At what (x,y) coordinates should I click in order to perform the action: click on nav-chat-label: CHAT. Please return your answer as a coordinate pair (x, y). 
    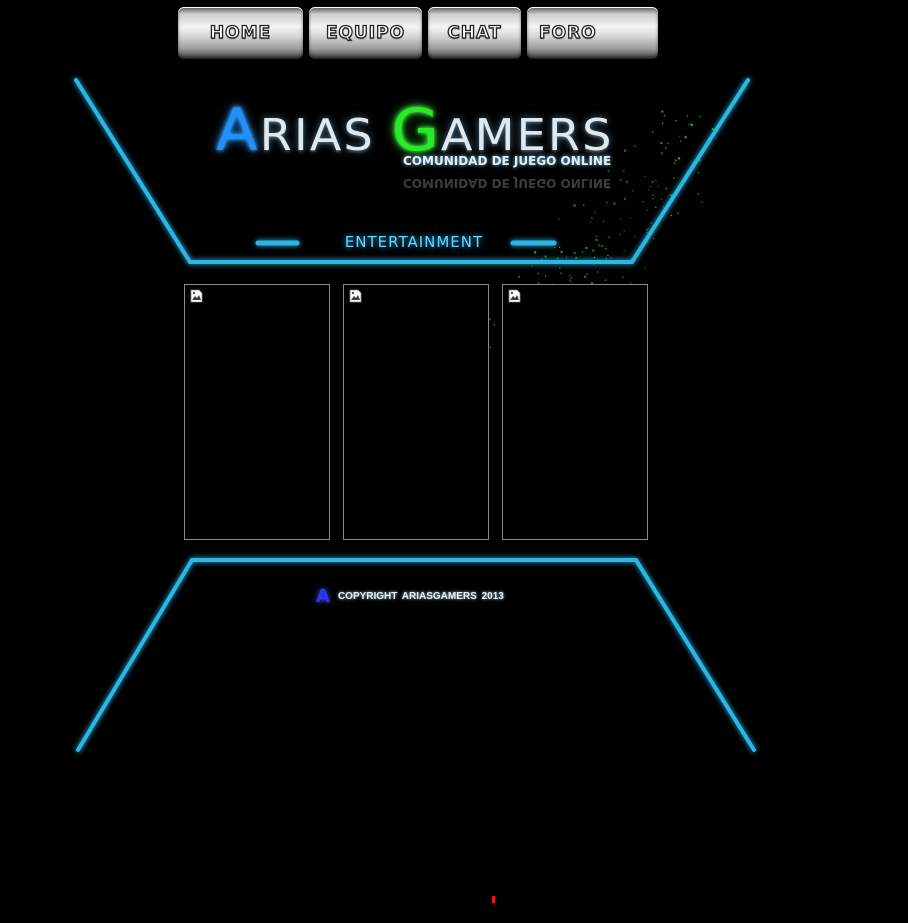
    Looking at the image, I should click on (474, 32).